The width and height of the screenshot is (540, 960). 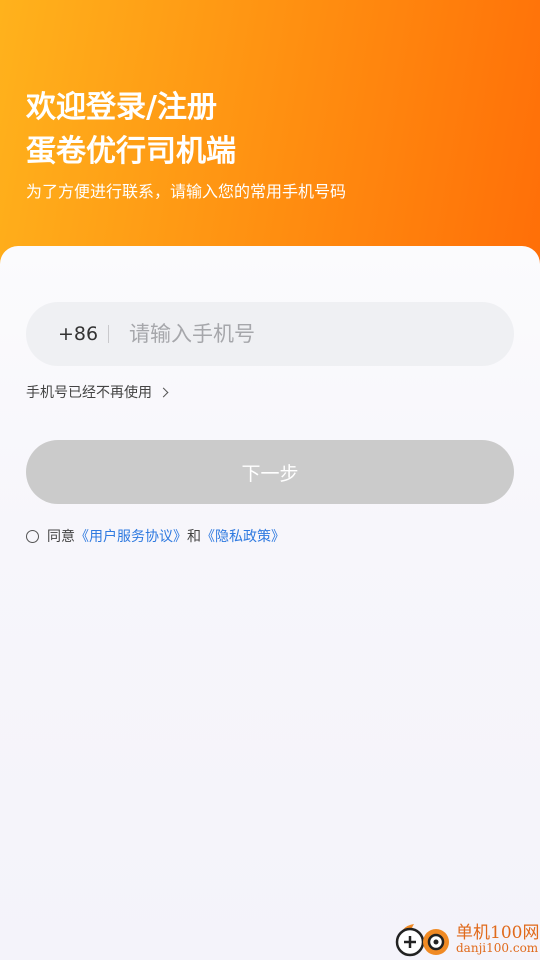 I want to click on number-no-longer-used-link: 手机号已经不再使用, so click(x=97, y=392).